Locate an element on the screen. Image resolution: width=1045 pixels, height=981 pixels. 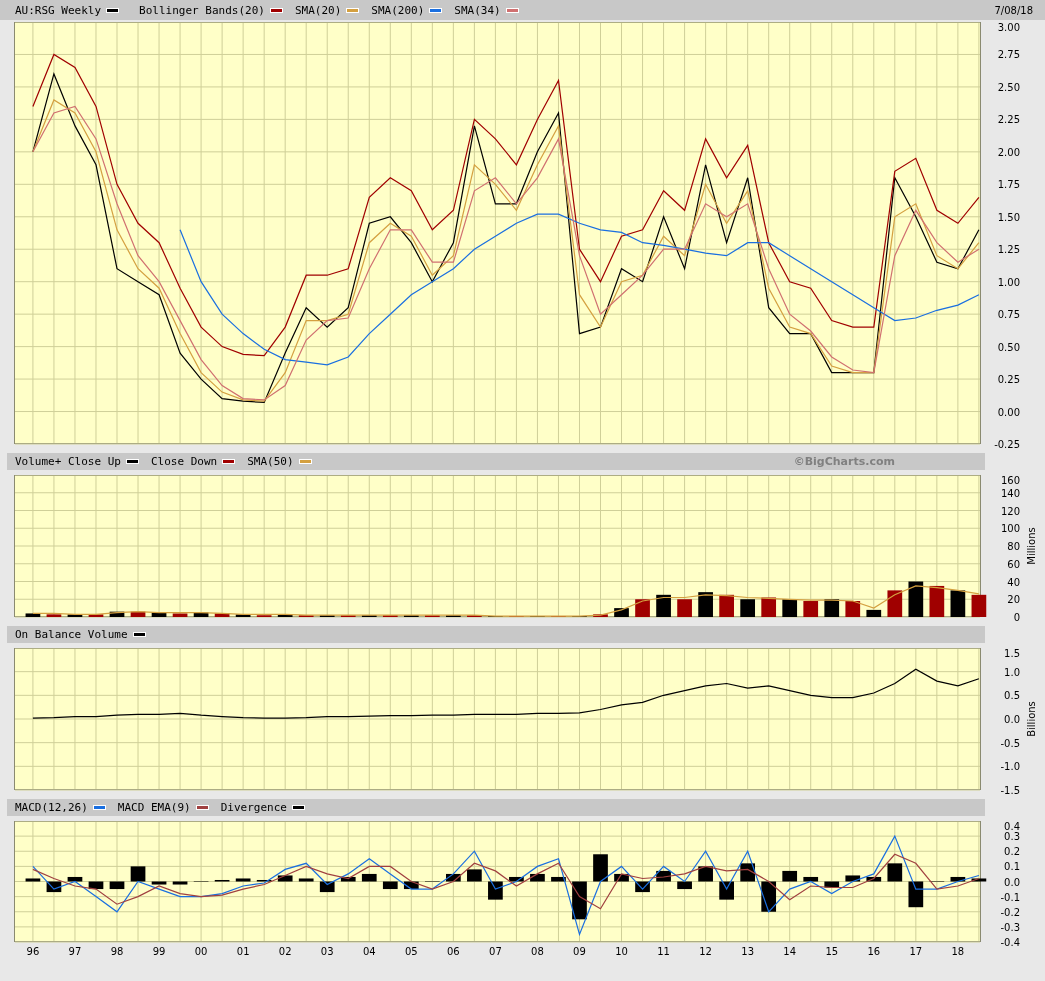
axis-label: 0.00 is located at coordinates (1008, 412).